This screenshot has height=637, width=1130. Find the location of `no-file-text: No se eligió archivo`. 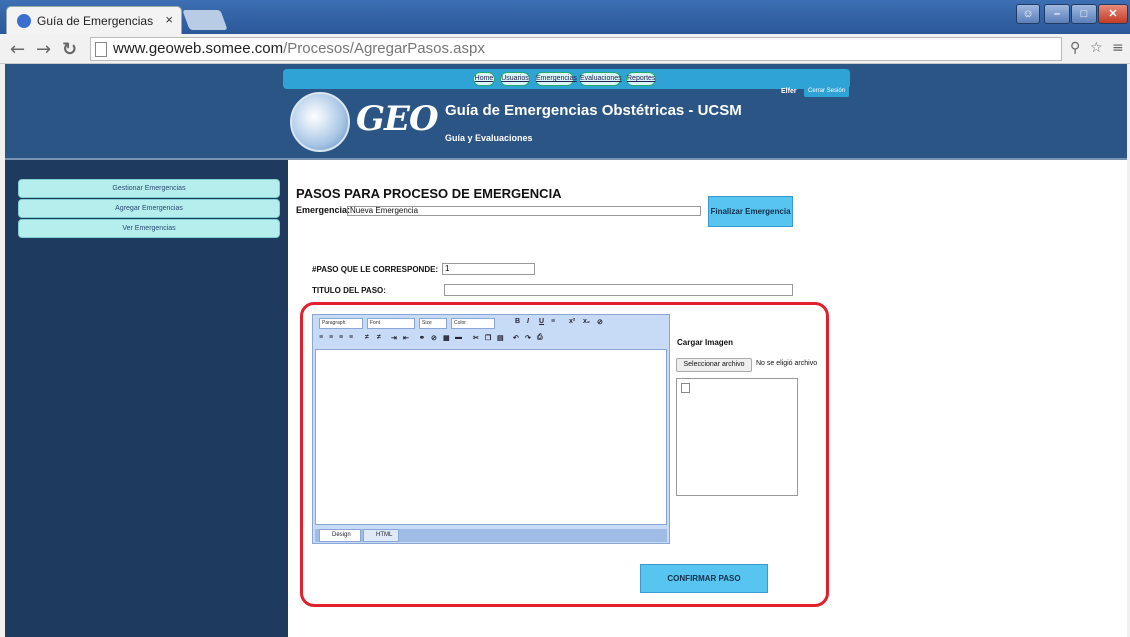

no-file-text: No se eligió archivo is located at coordinates (787, 363).